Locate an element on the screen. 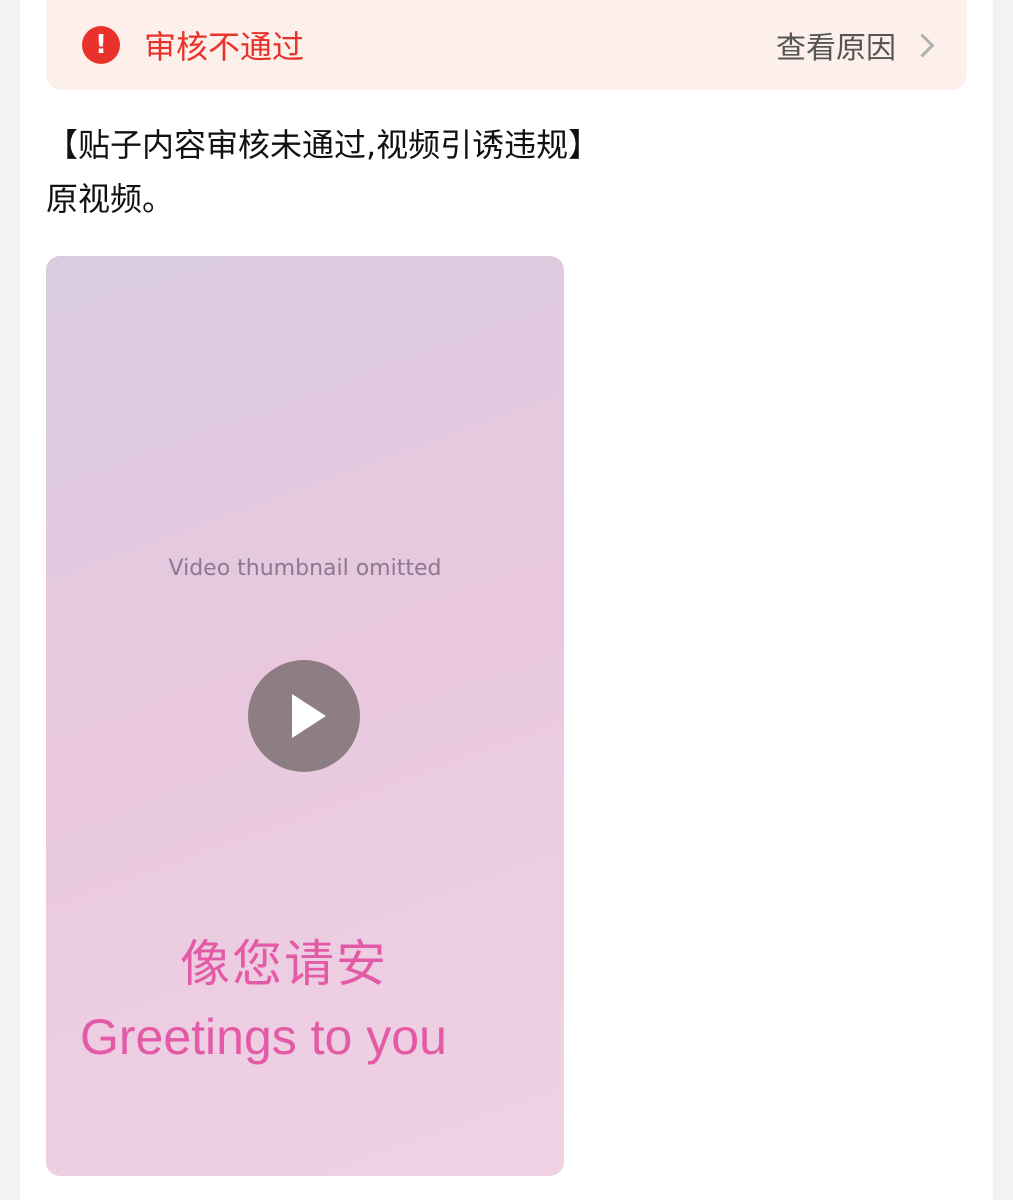  post-text-line: 原视频。 is located at coordinates (110, 199).